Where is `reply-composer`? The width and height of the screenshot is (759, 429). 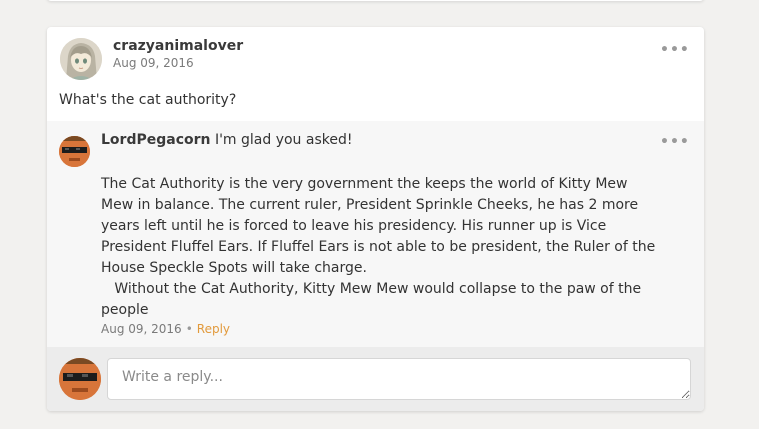
reply-composer is located at coordinates (375, 379).